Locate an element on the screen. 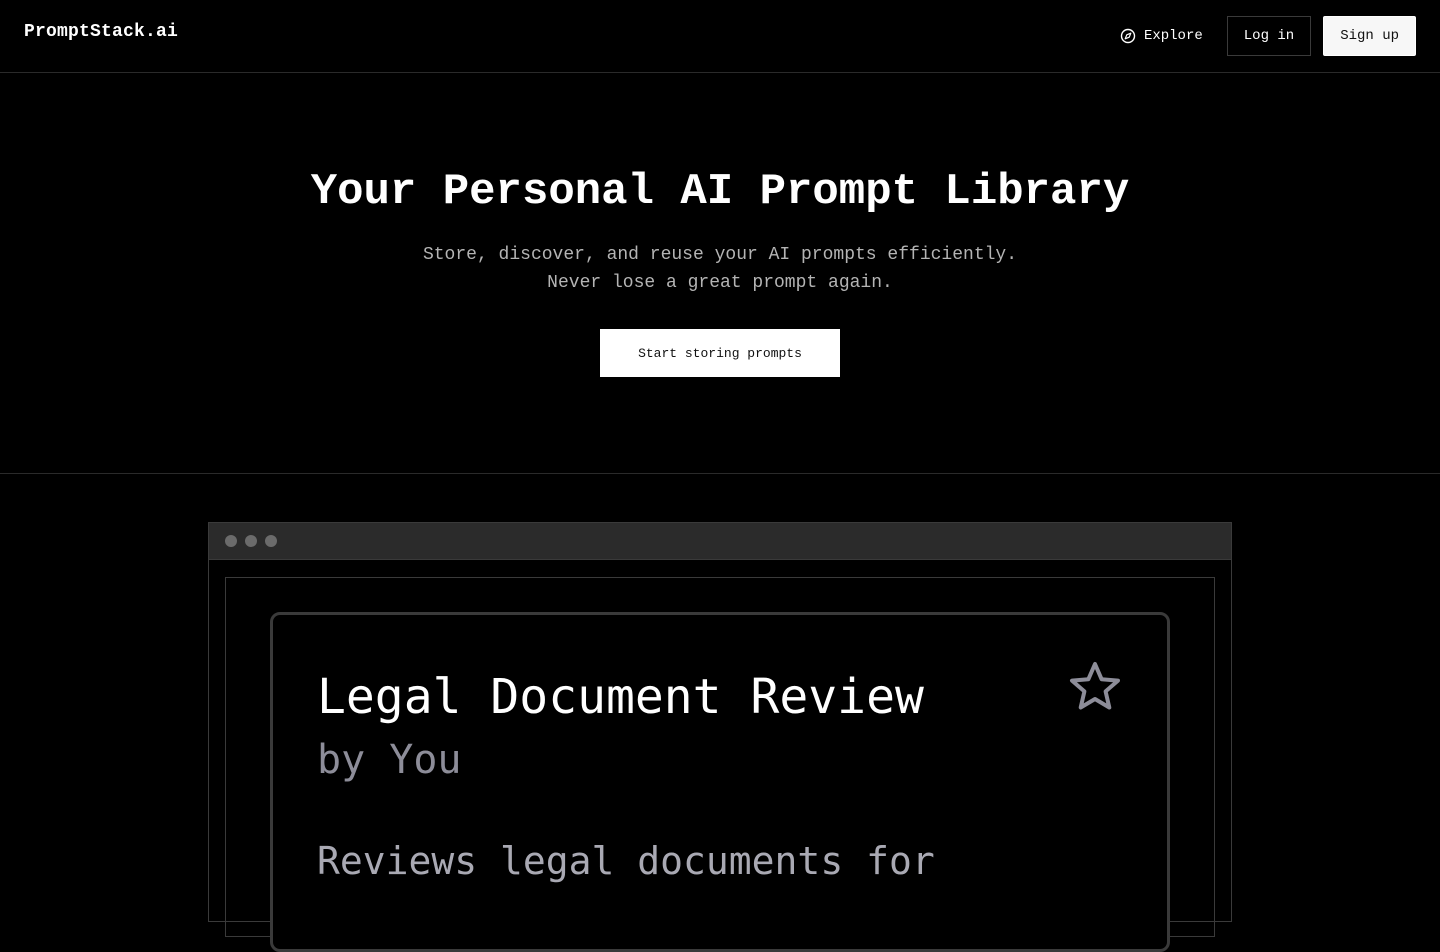 This screenshot has height=952, width=1440. site-header: PromptStack.ai Explore Log in Sign up is located at coordinates (720, 36).